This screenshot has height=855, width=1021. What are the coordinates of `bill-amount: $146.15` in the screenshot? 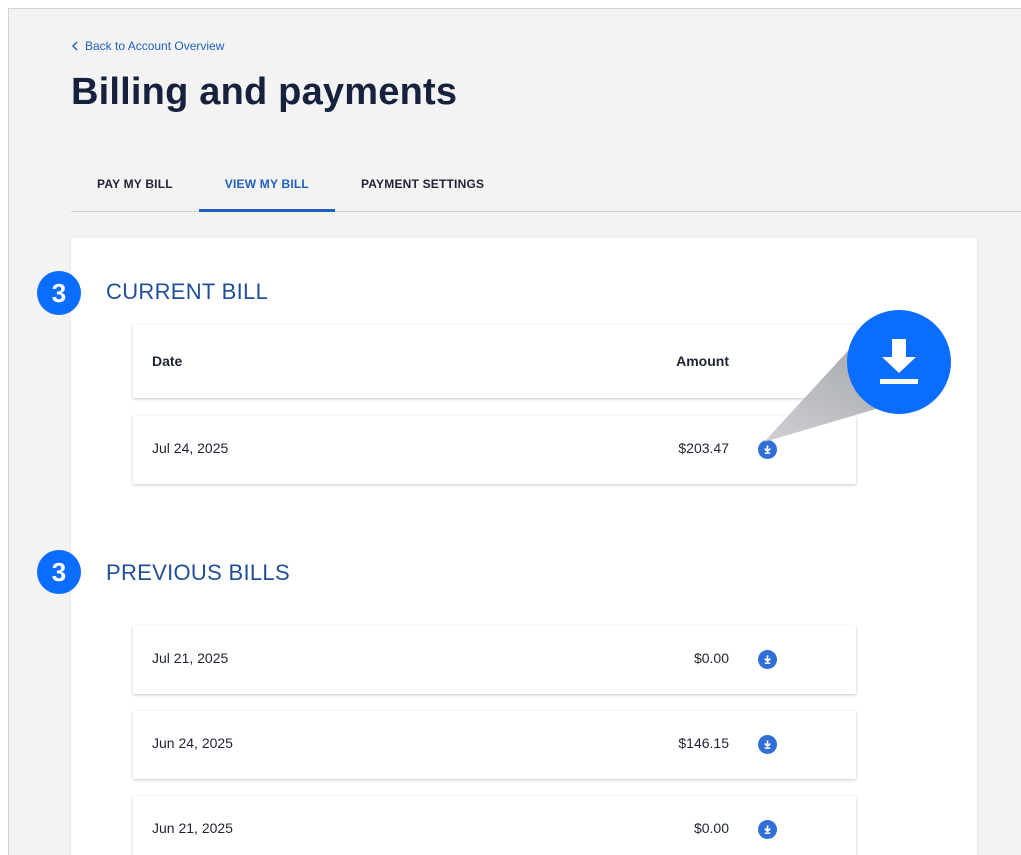 It's located at (703, 743).